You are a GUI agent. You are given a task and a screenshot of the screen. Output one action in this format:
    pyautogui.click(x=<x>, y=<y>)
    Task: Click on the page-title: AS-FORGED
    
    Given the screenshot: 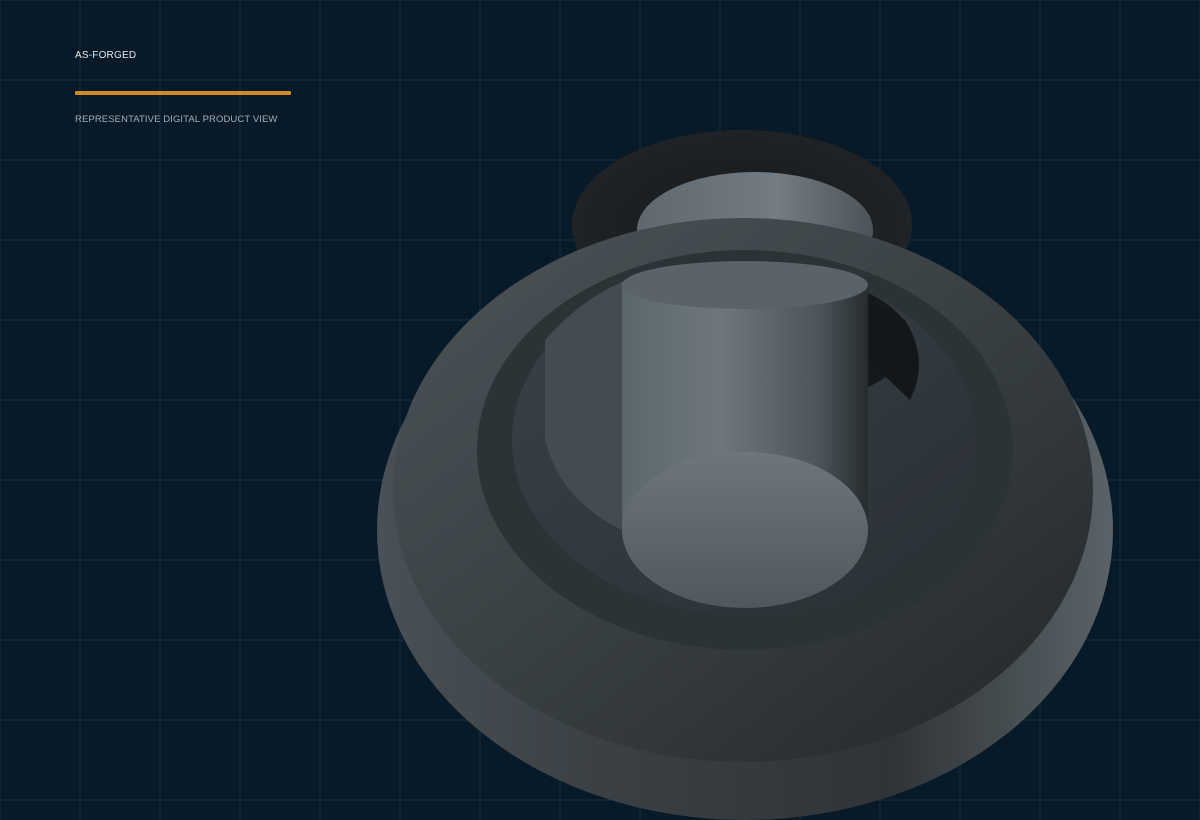 What is the action you would take?
    pyautogui.click(x=106, y=55)
    